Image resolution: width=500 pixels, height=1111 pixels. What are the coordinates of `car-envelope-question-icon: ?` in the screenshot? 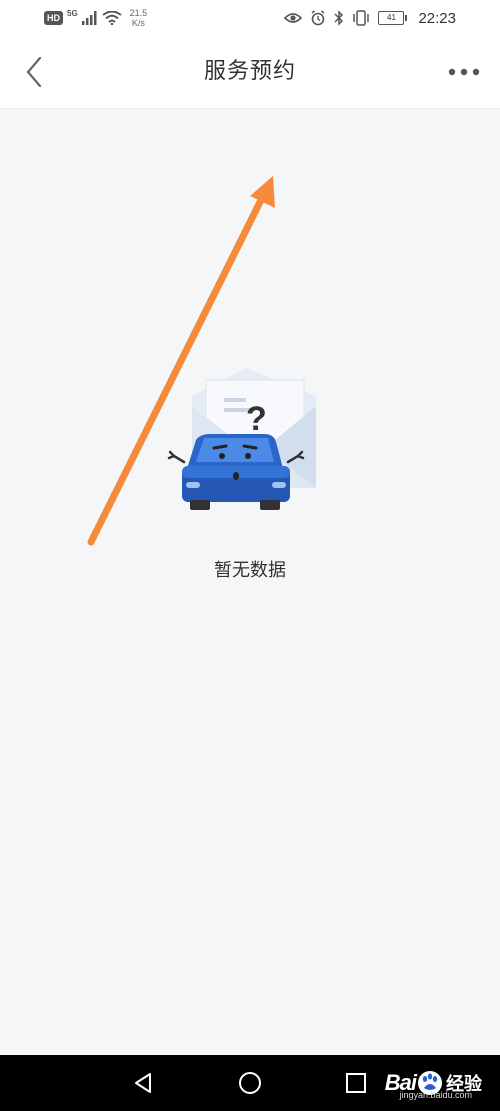 It's located at (241, 439).